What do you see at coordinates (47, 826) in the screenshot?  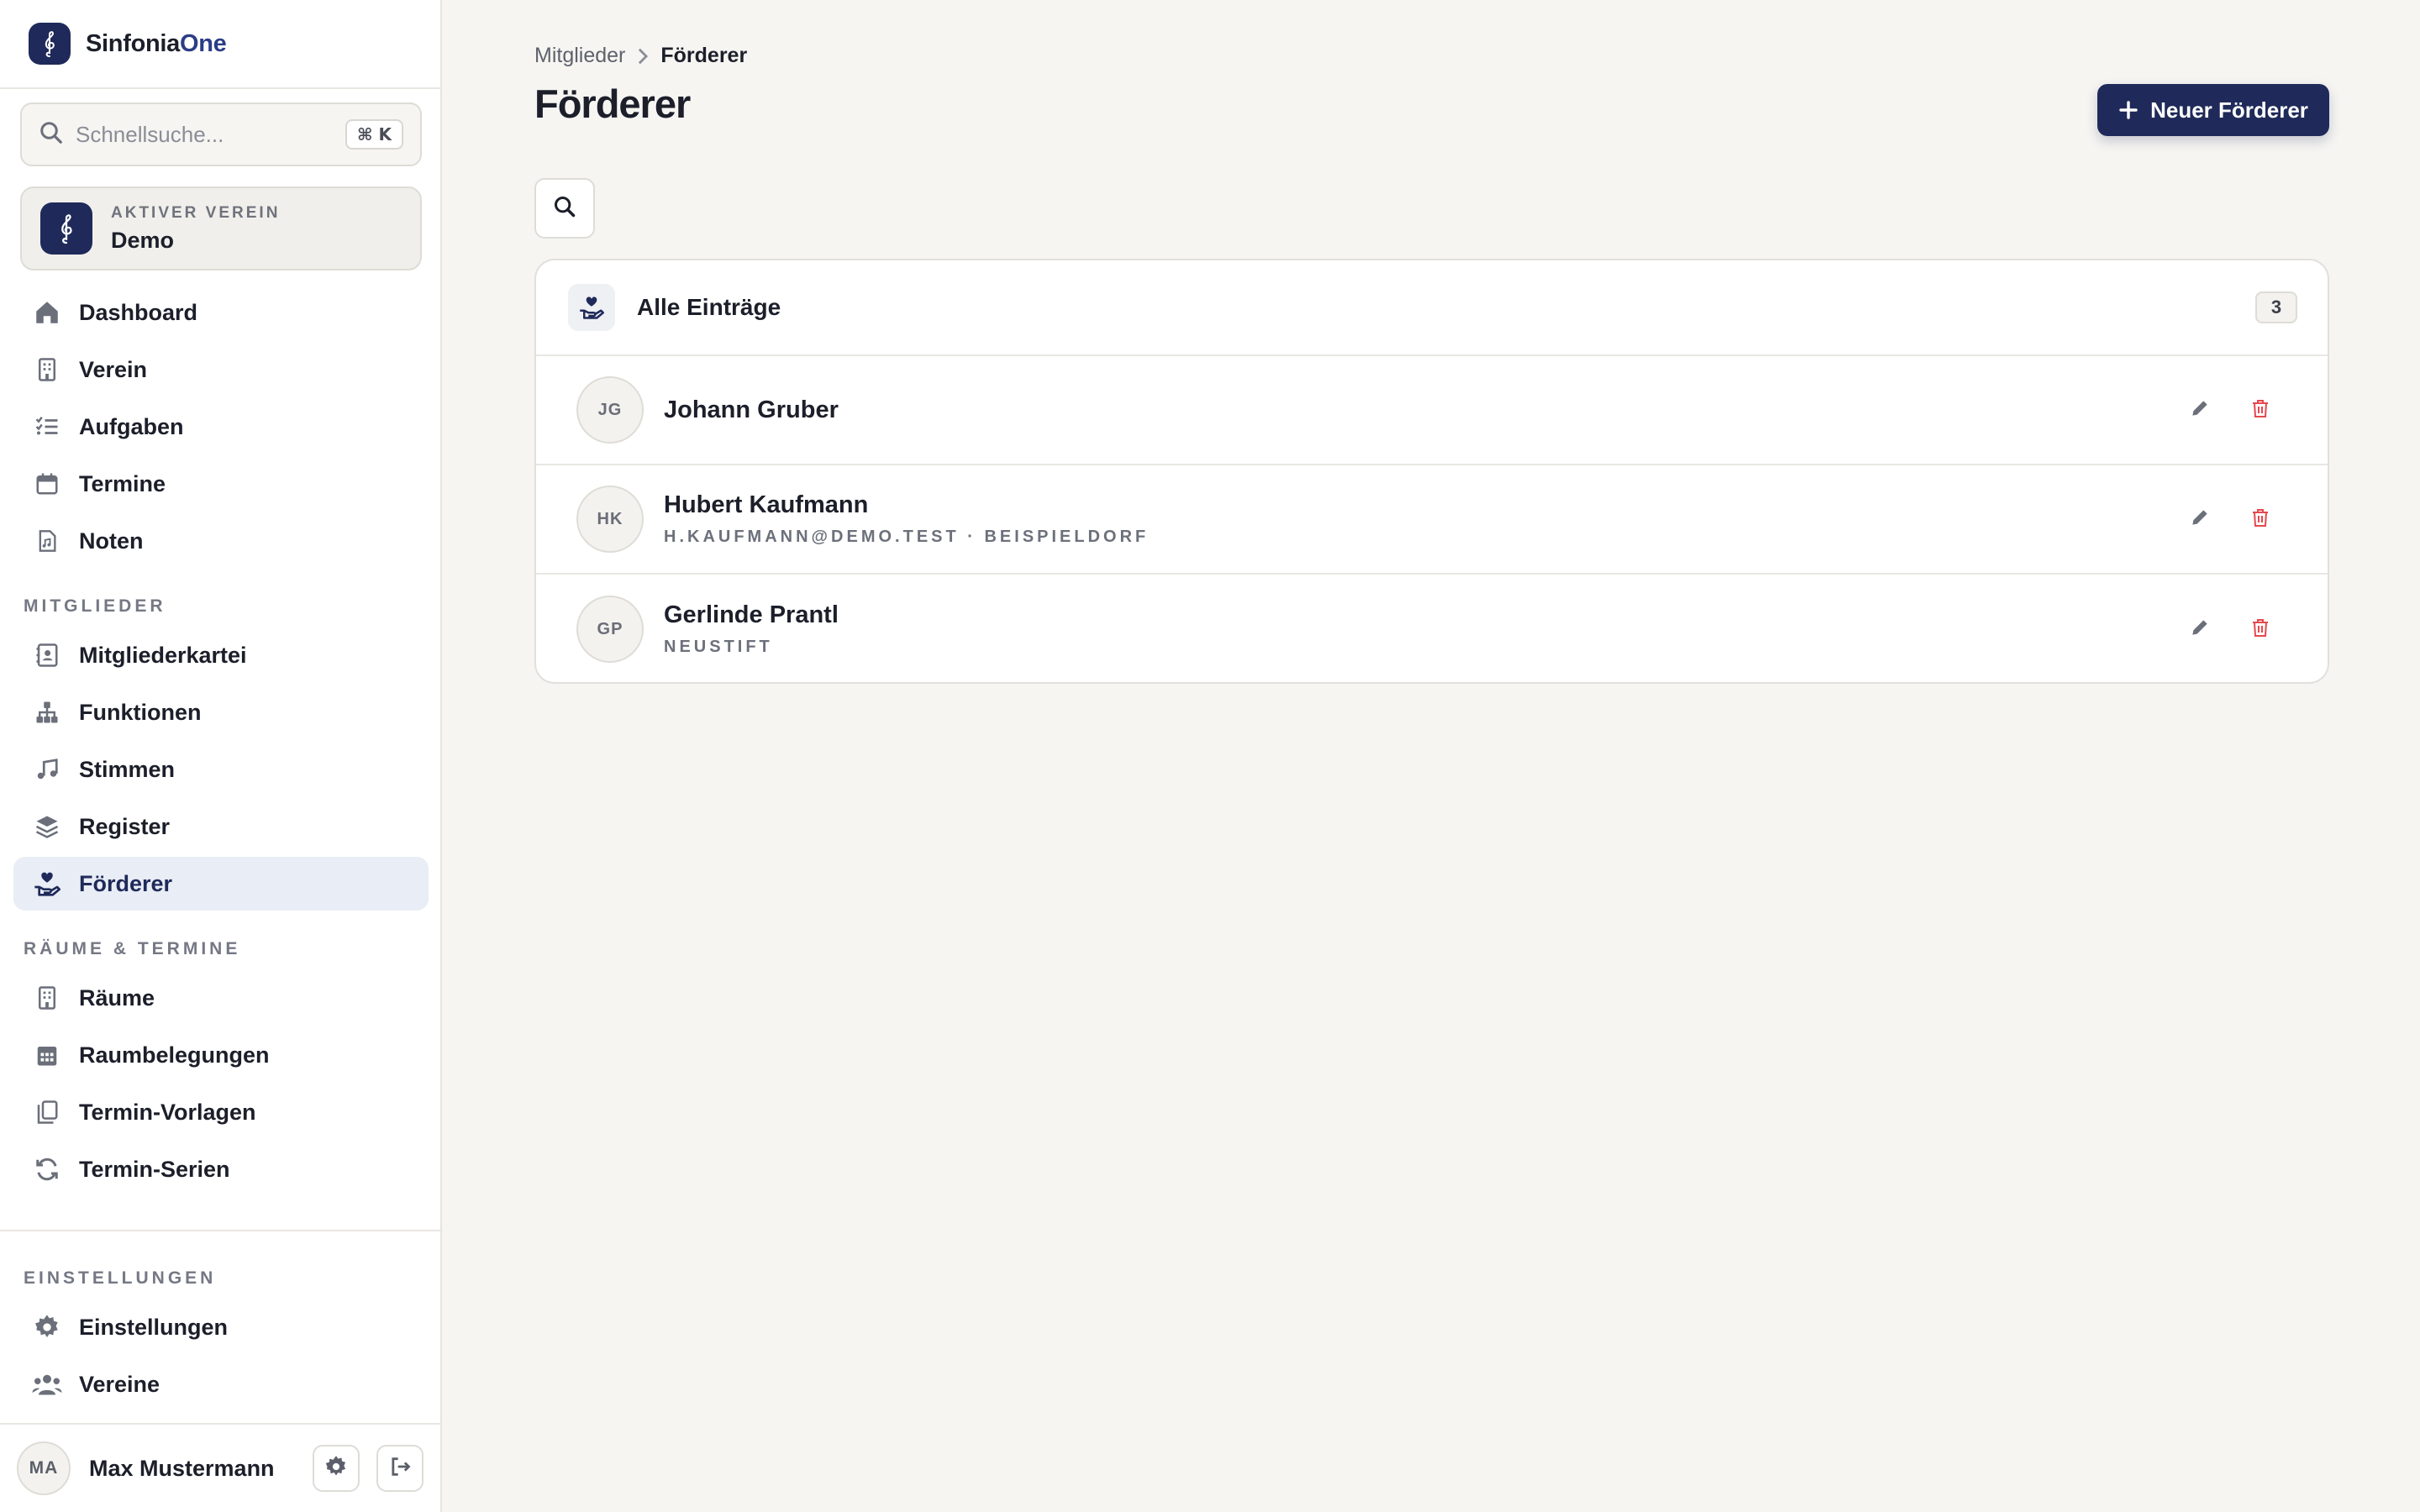 I see `layers-icon` at bounding box center [47, 826].